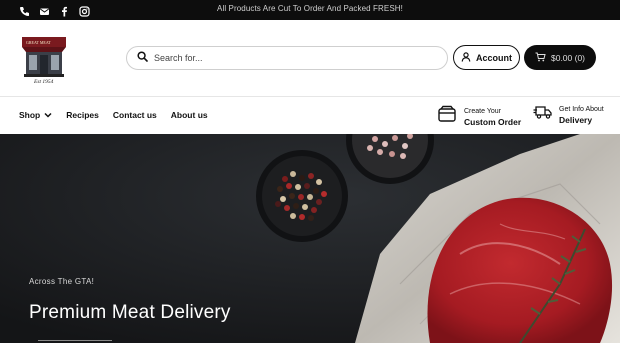 This screenshot has height=343, width=620. What do you see at coordinates (540, 58) in the screenshot?
I see `cart-icon` at bounding box center [540, 58].